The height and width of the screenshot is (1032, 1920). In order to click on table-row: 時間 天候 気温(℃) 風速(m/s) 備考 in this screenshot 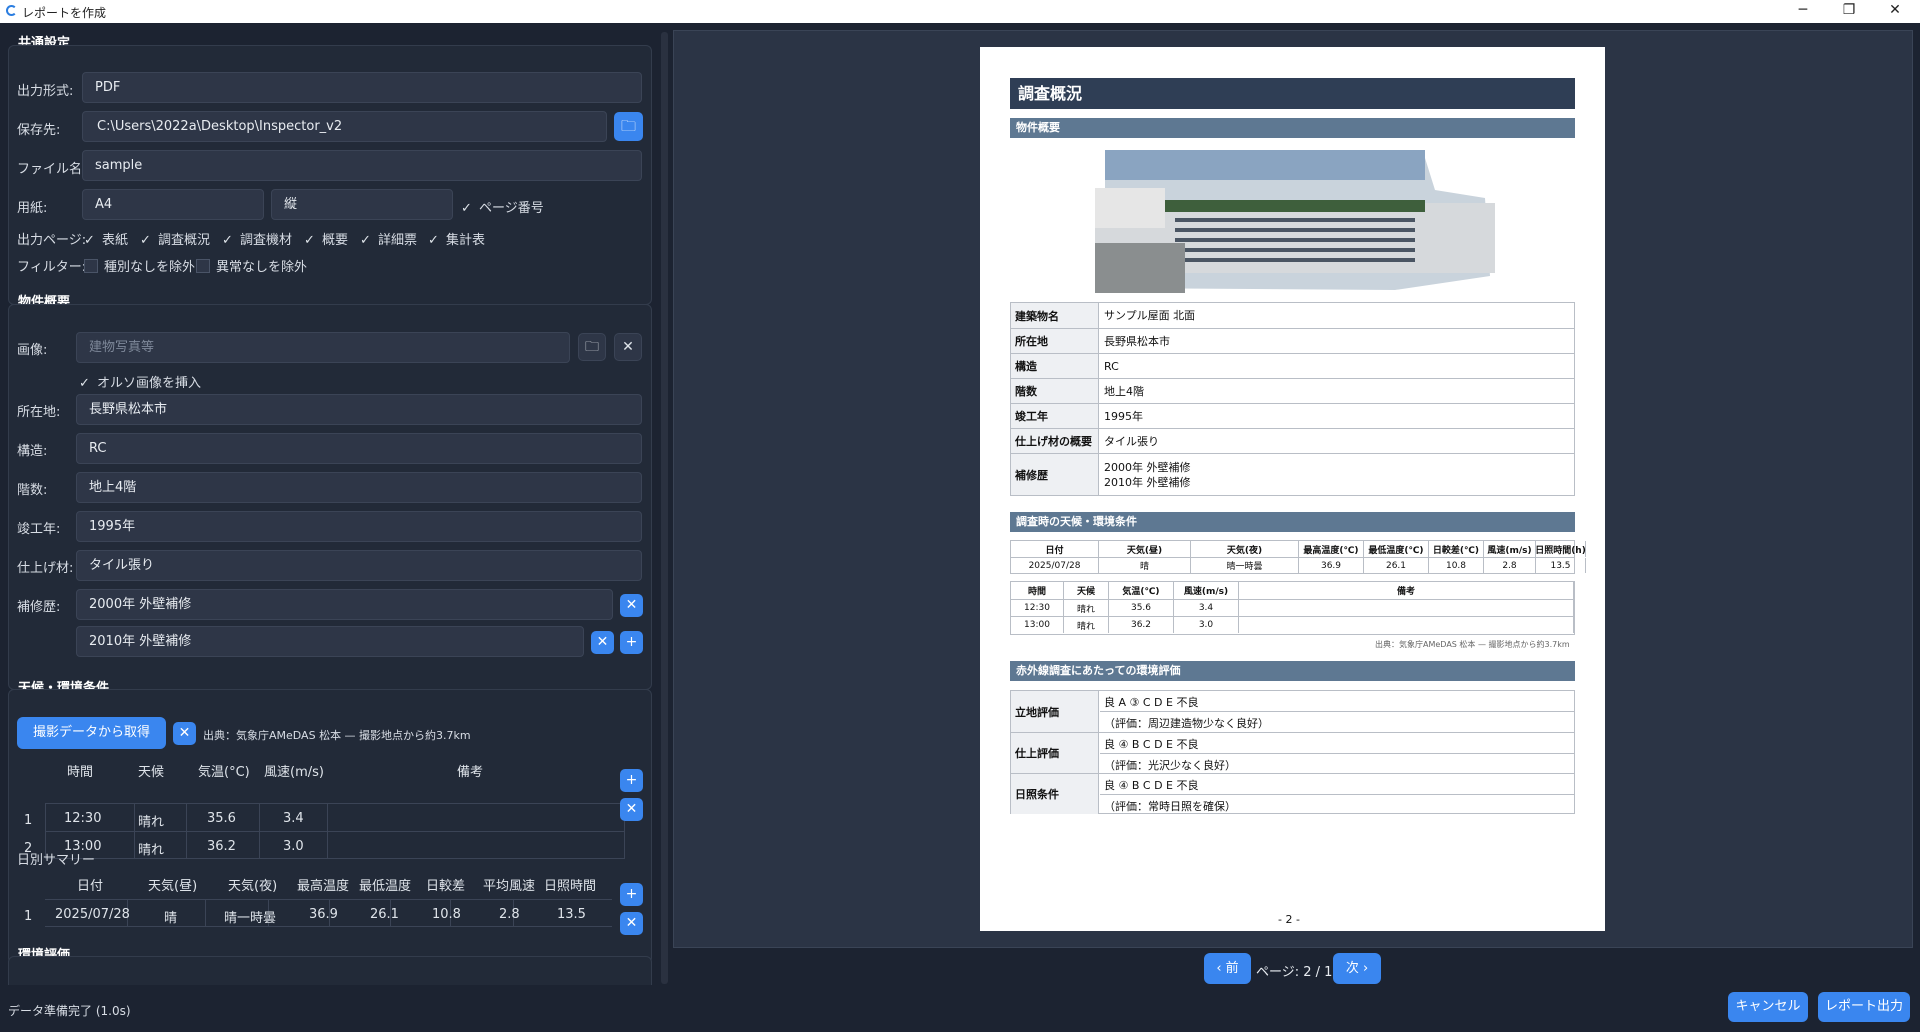, I will do `click(1292, 590)`.